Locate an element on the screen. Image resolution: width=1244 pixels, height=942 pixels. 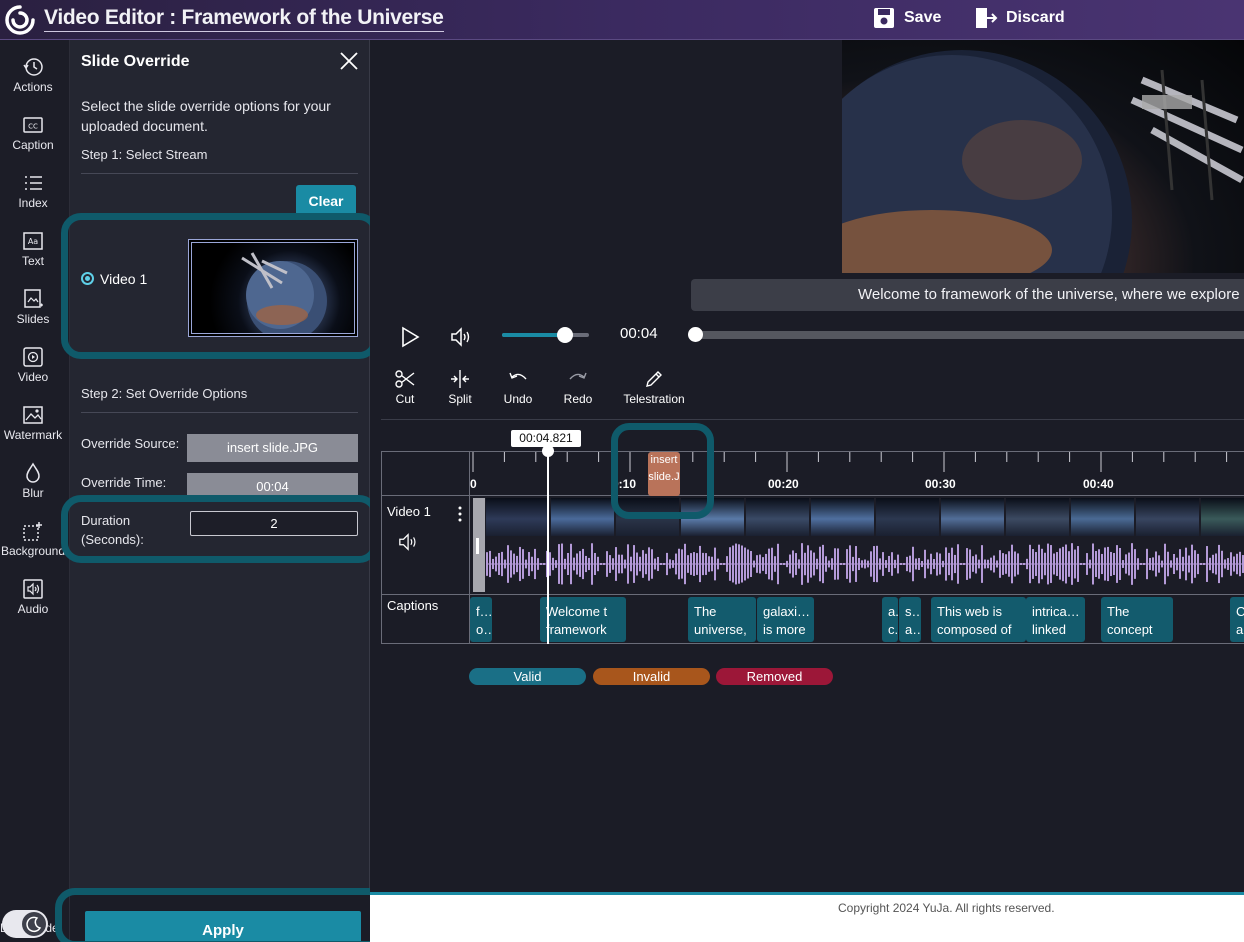
audio-waveform is located at coordinates (865, 564).